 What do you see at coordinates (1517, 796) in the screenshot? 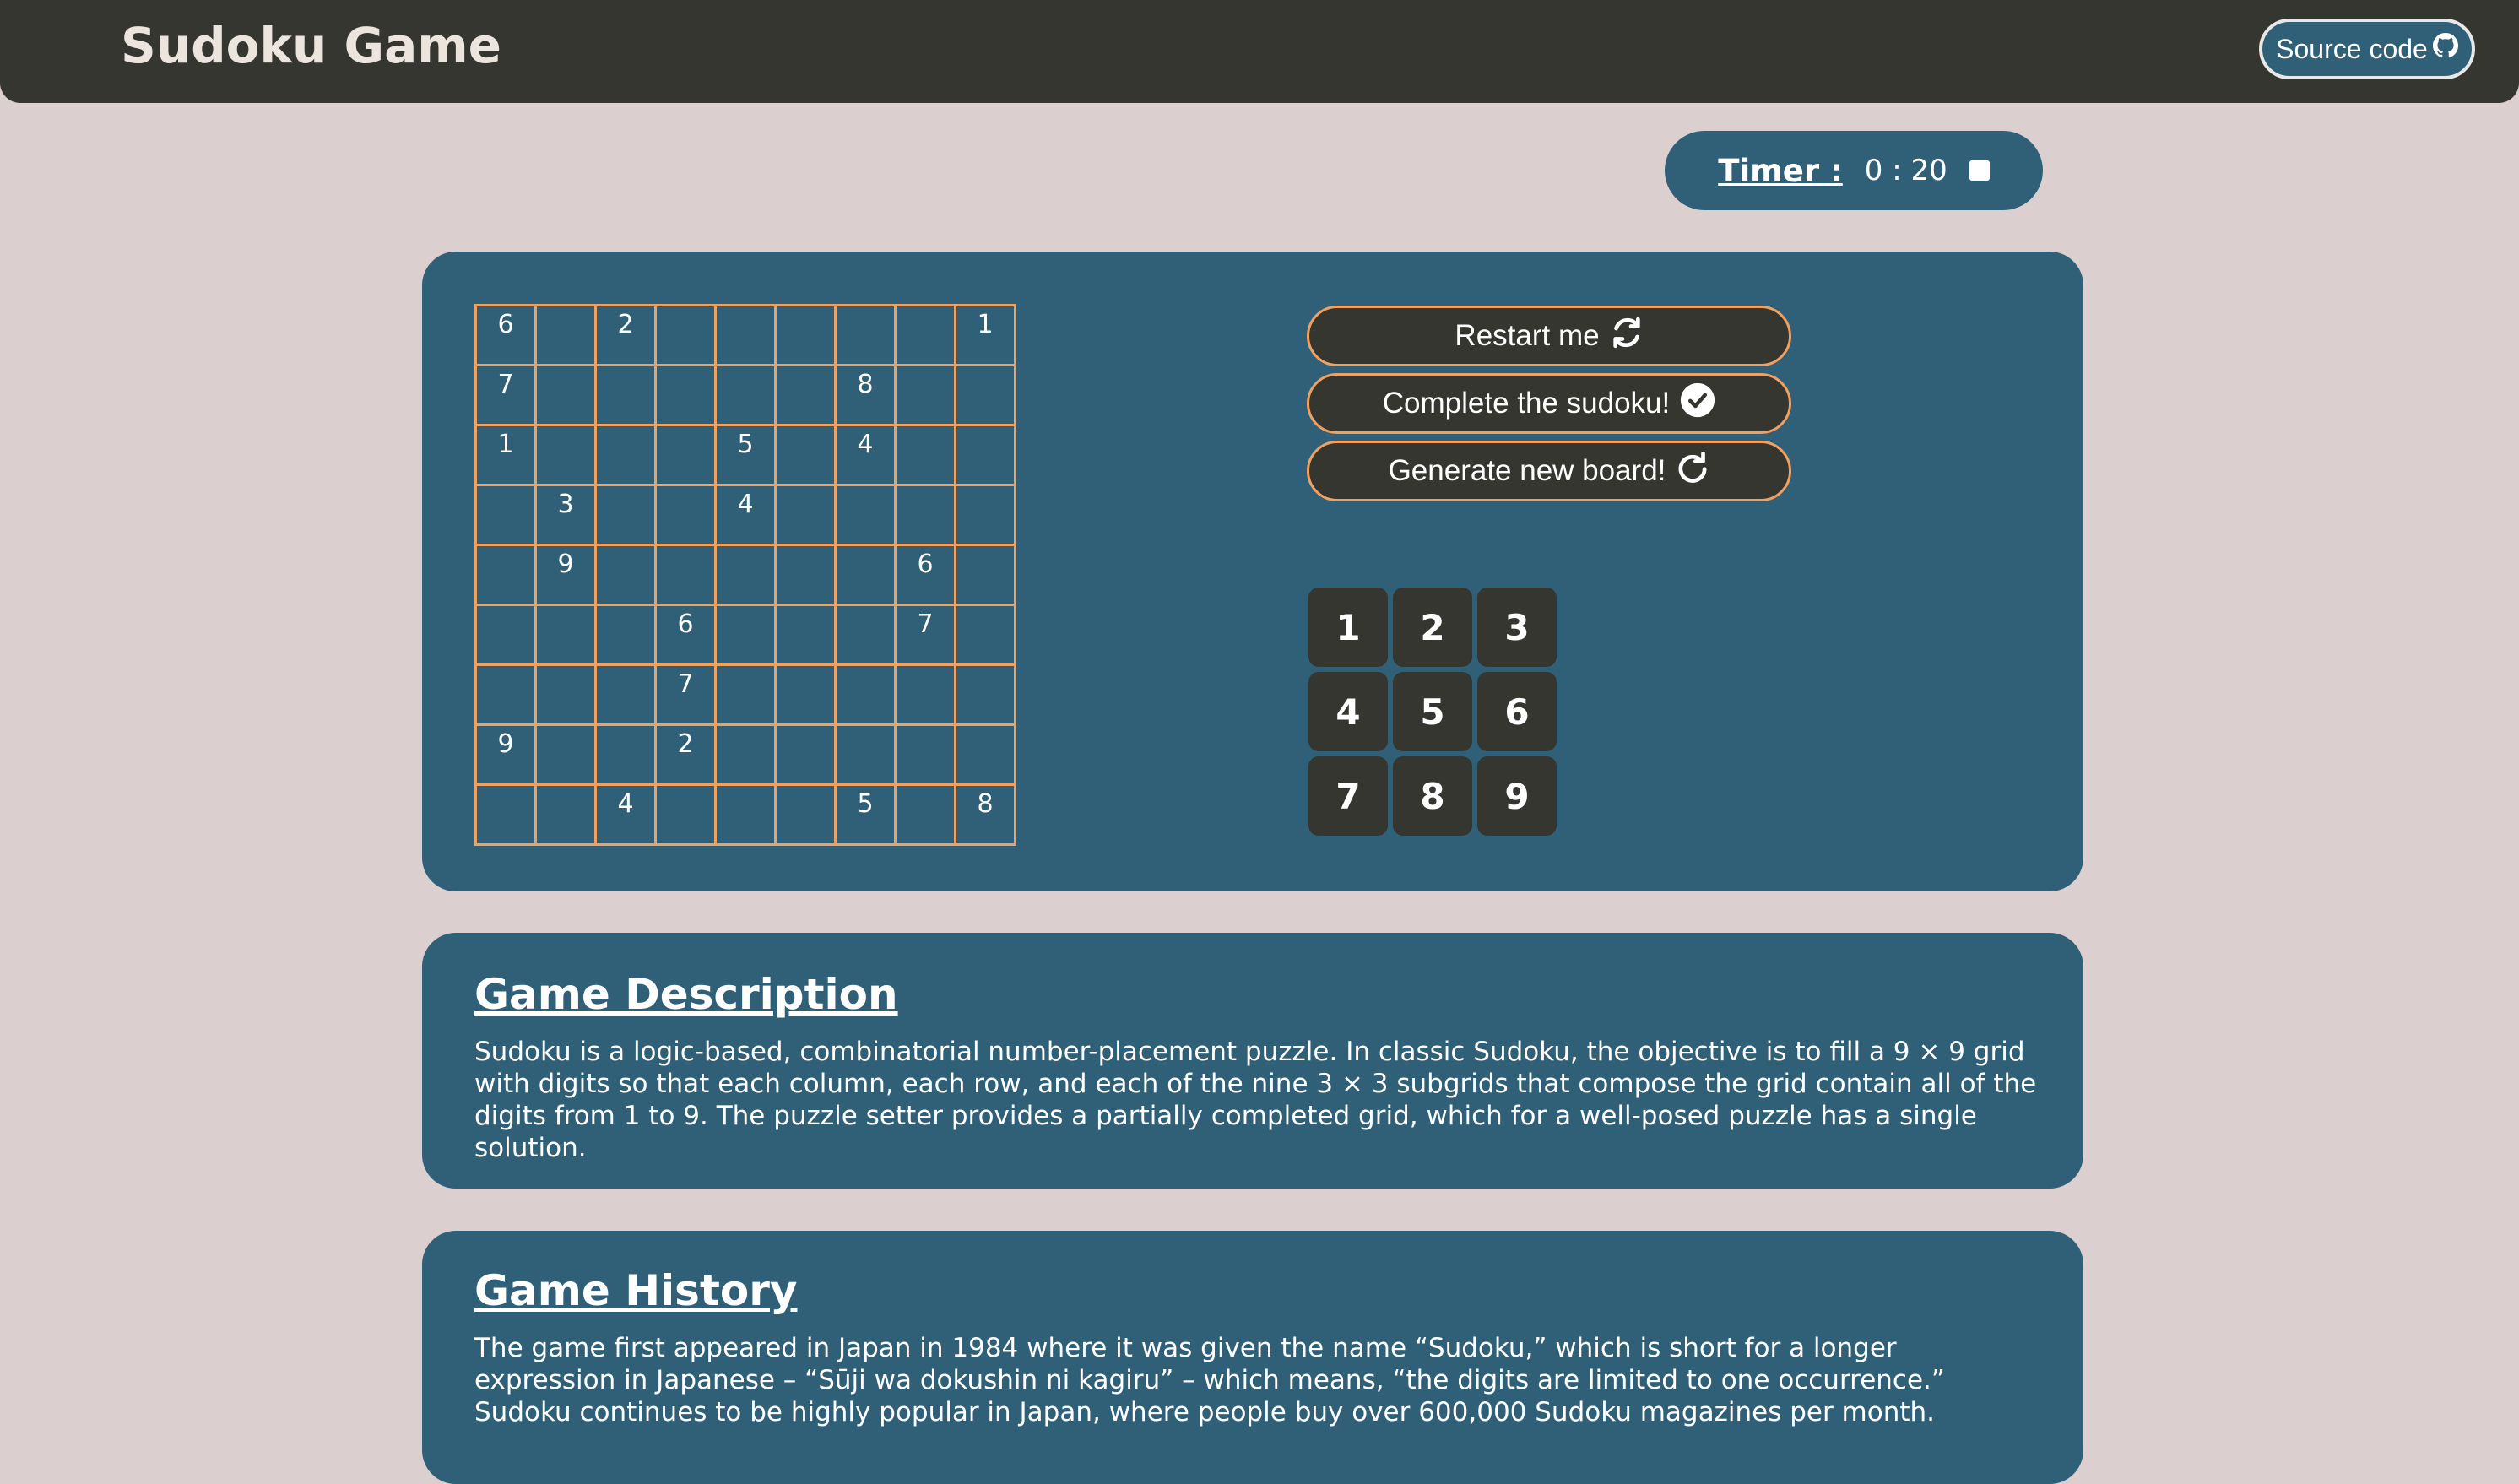
I see `number-key-9: 9` at bounding box center [1517, 796].